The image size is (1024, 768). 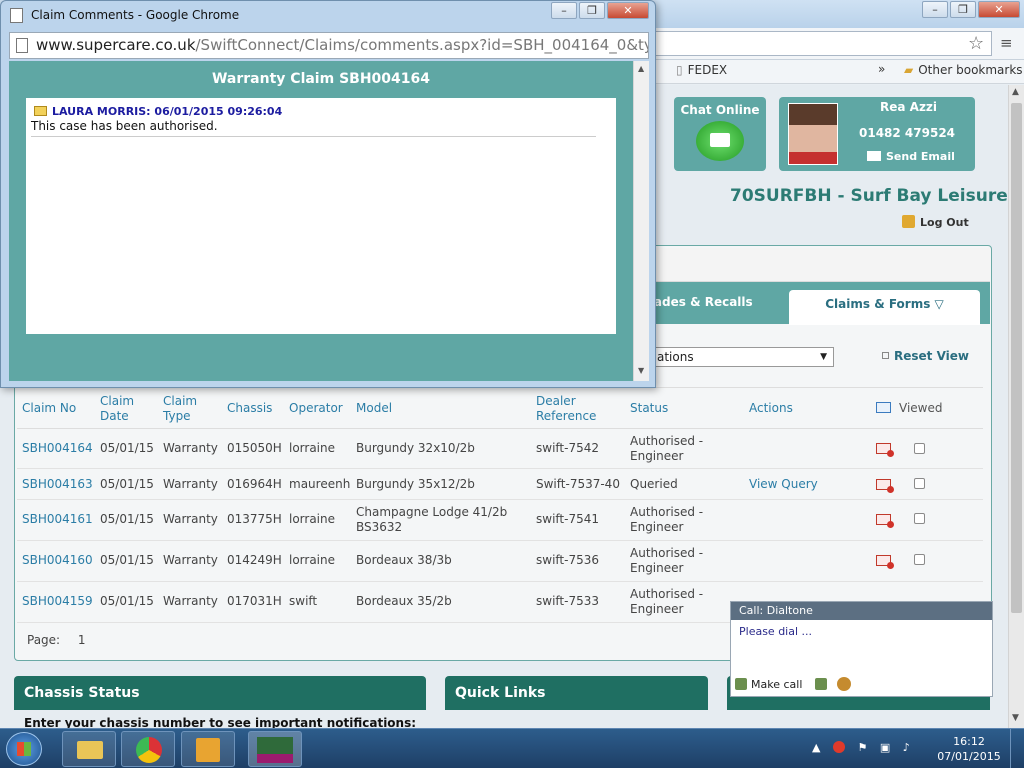 What do you see at coordinates (49, 408) in the screenshot?
I see `col-claim-no: Claim No` at bounding box center [49, 408].